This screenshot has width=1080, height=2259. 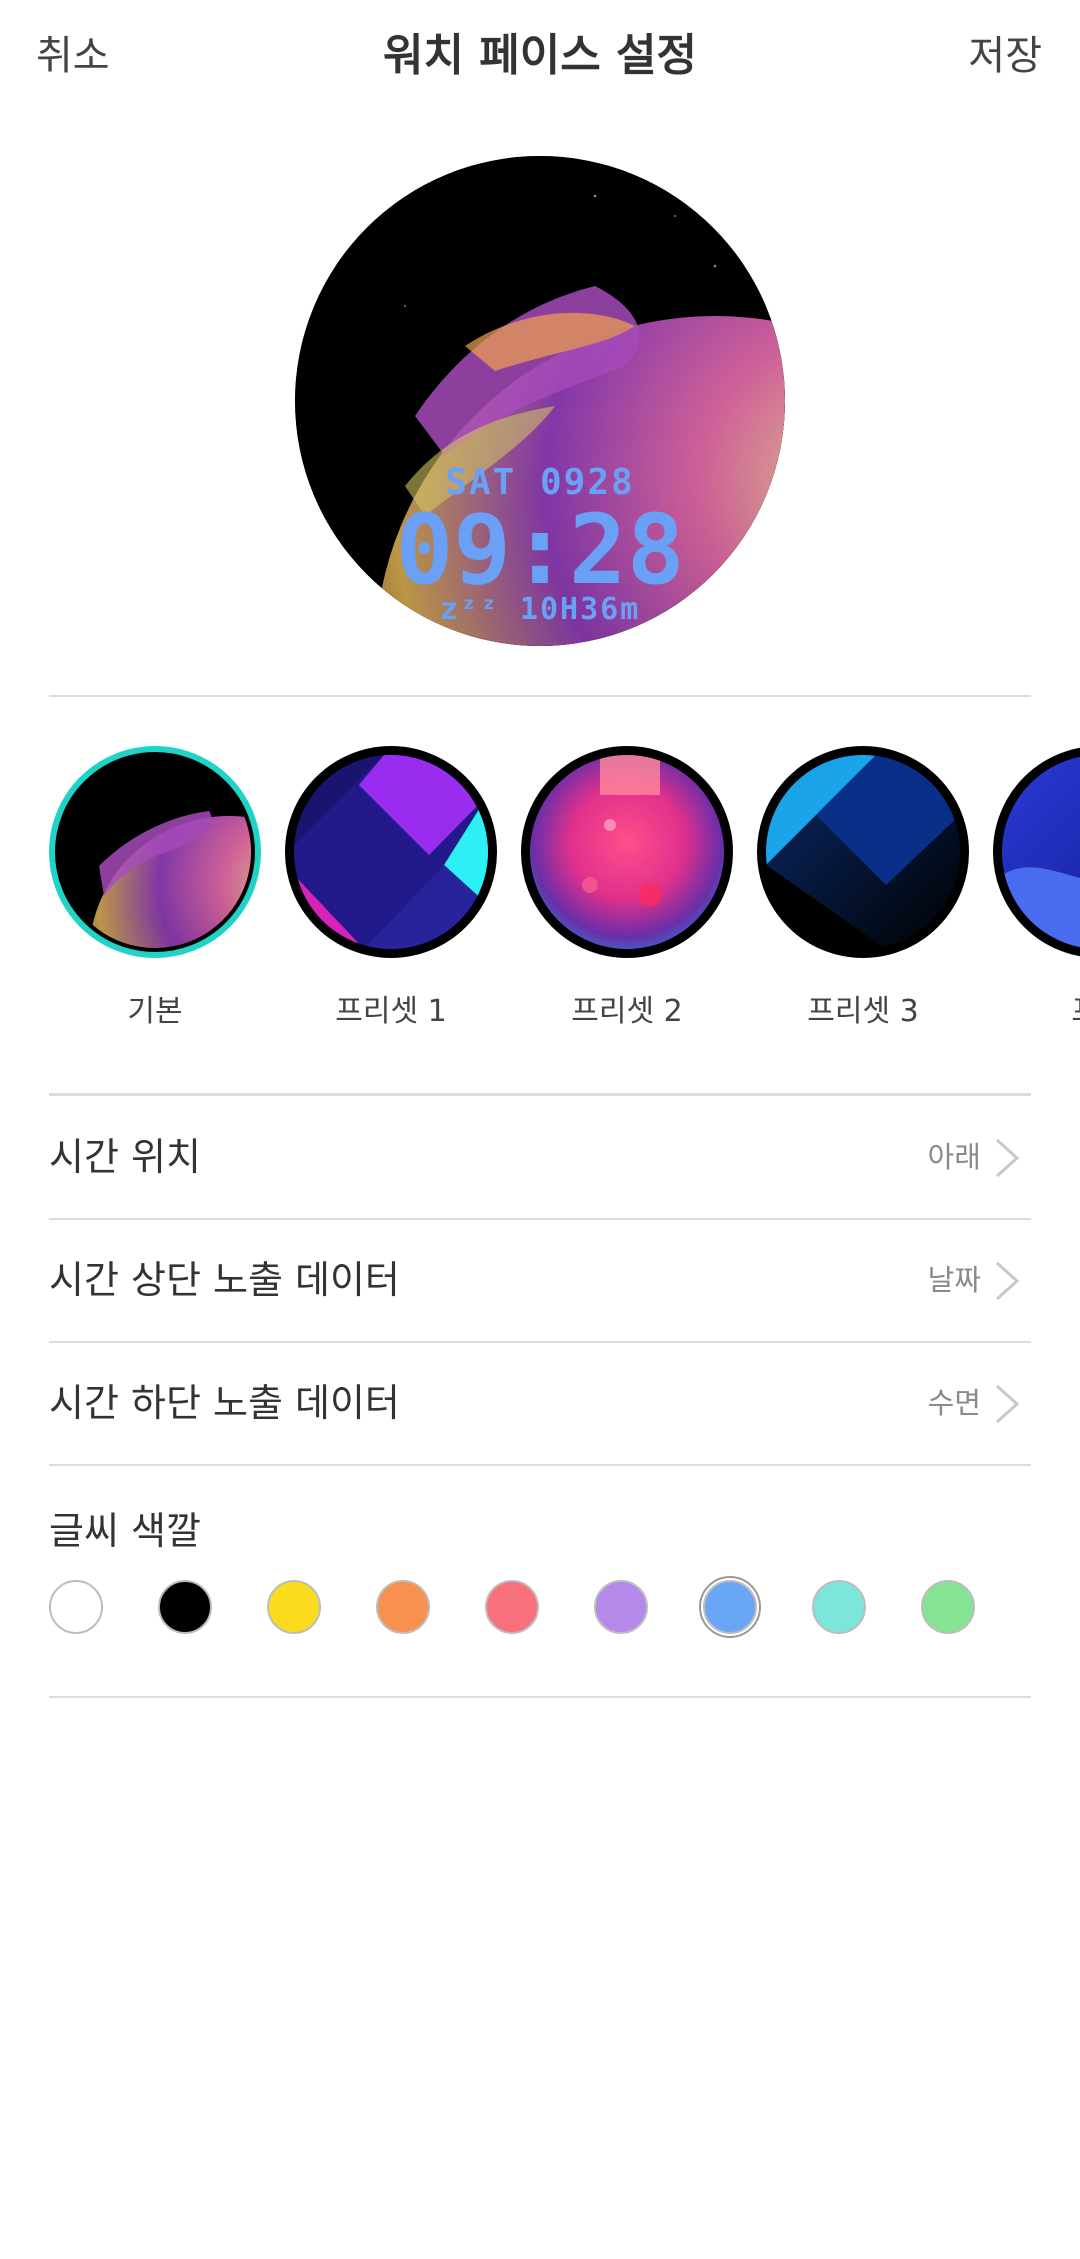 What do you see at coordinates (155, 1011) in the screenshot?
I see `preset-label: 기본` at bounding box center [155, 1011].